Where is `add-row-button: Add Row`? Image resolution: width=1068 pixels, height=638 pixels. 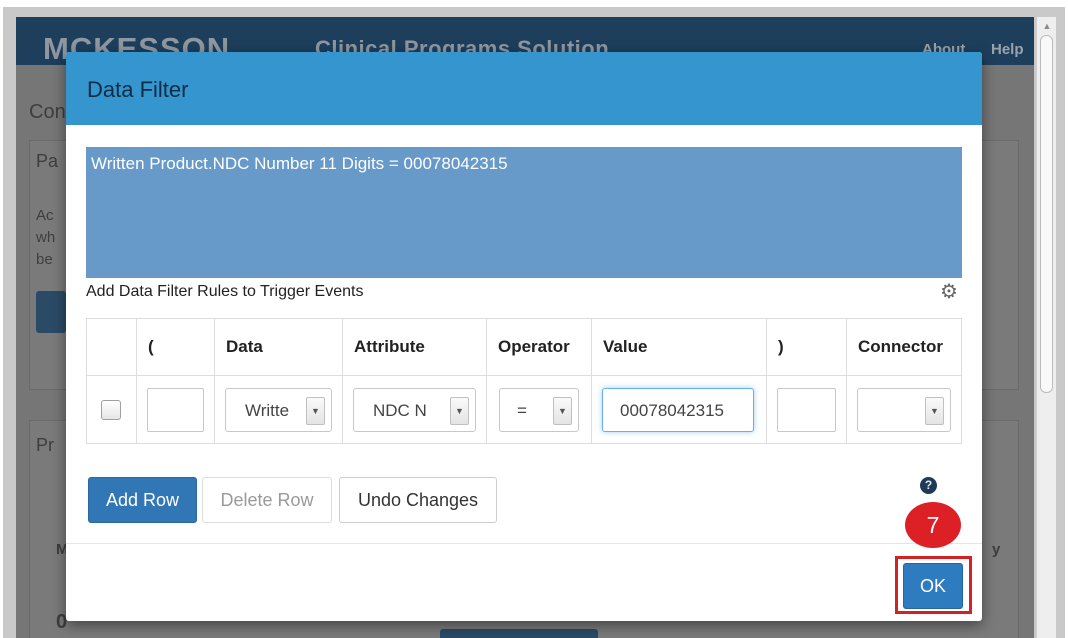
add-row-button: Add Row is located at coordinates (142, 500).